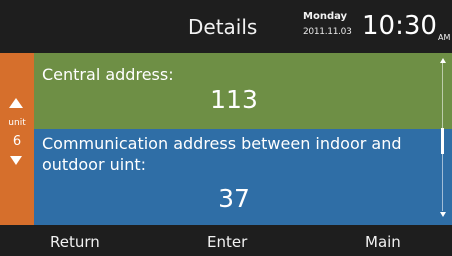  Describe the element at coordinates (75, 242) in the screenshot. I see `return-button: Return` at that location.